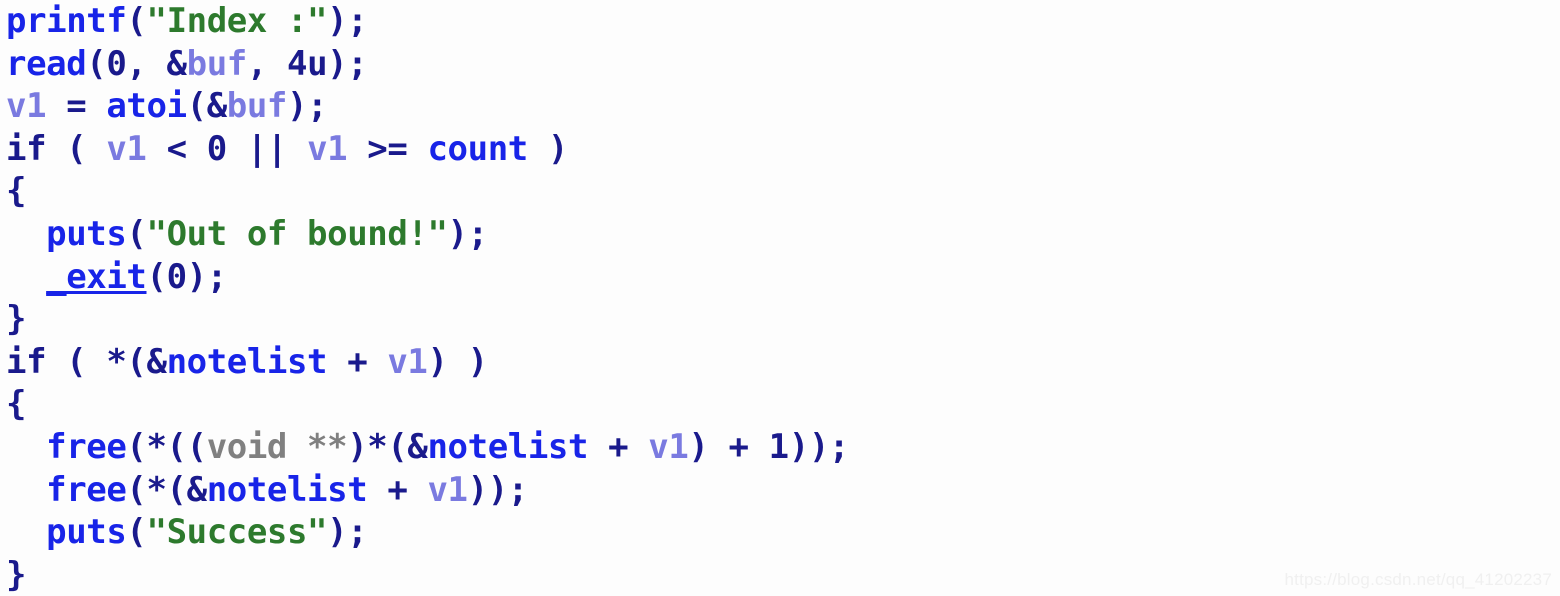  Describe the element at coordinates (780, 319) in the screenshot. I see `code-line: }` at that location.